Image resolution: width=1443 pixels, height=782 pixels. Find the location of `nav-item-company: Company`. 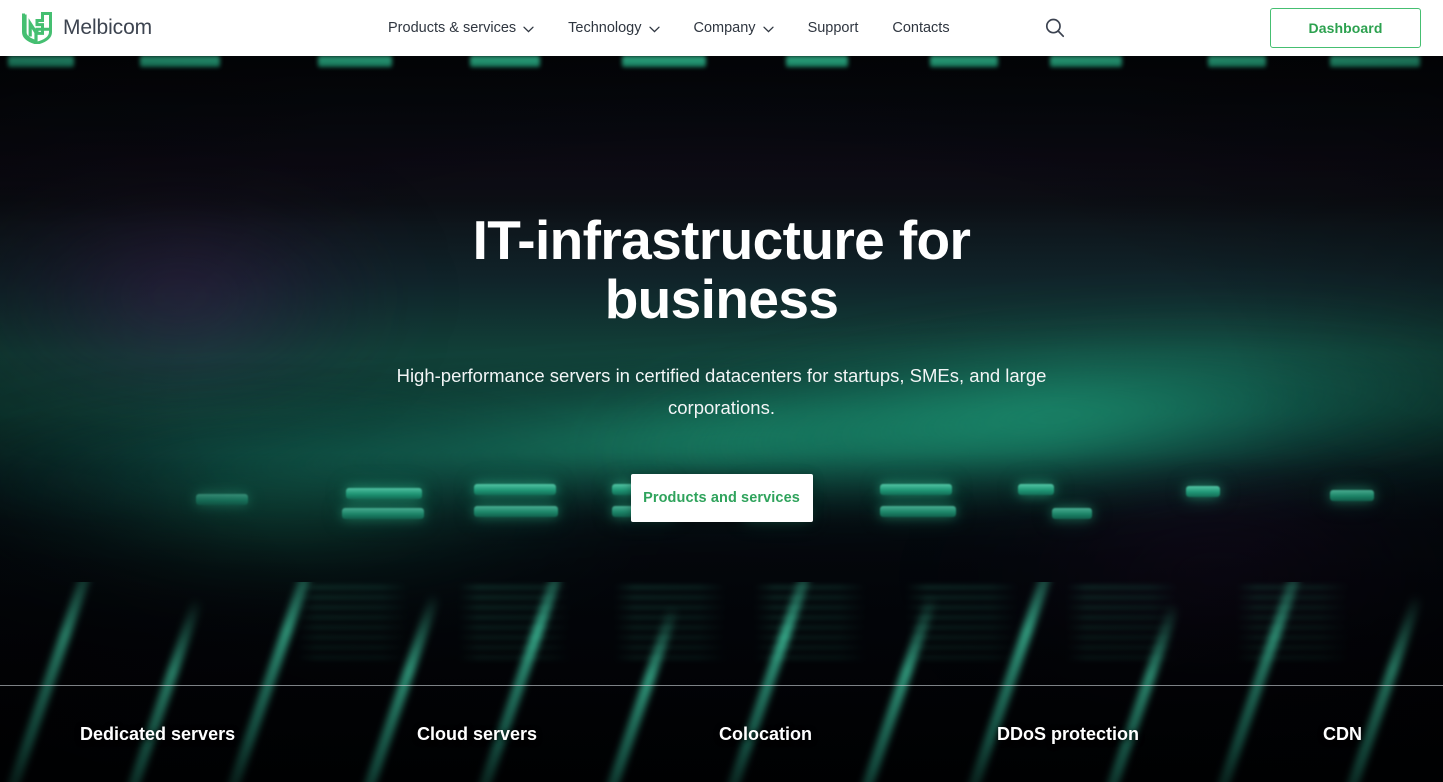

nav-item-company: Company is located at coordinates (734, 28).